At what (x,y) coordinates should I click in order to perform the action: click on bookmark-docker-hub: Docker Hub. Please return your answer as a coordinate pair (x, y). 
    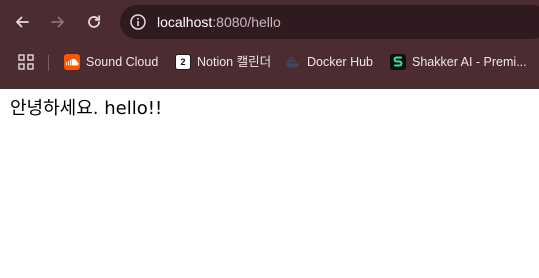
    Looking at the image, I should click on (329, 62).